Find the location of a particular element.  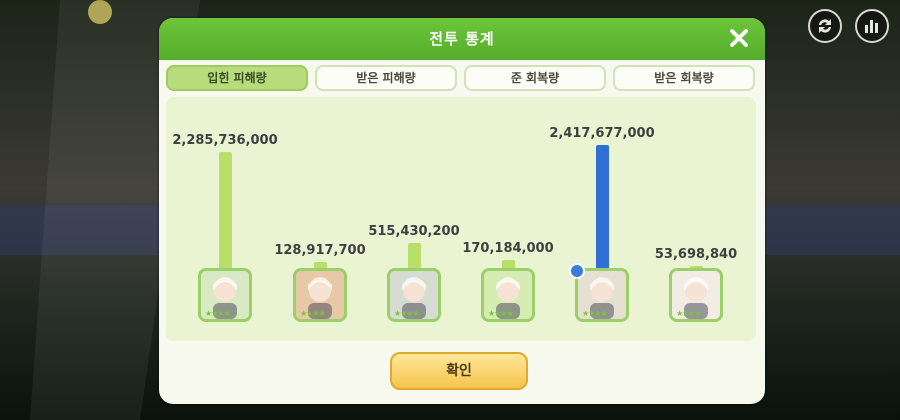

damage-value-label: 515,430,200 is located at coordinates (414, 231).